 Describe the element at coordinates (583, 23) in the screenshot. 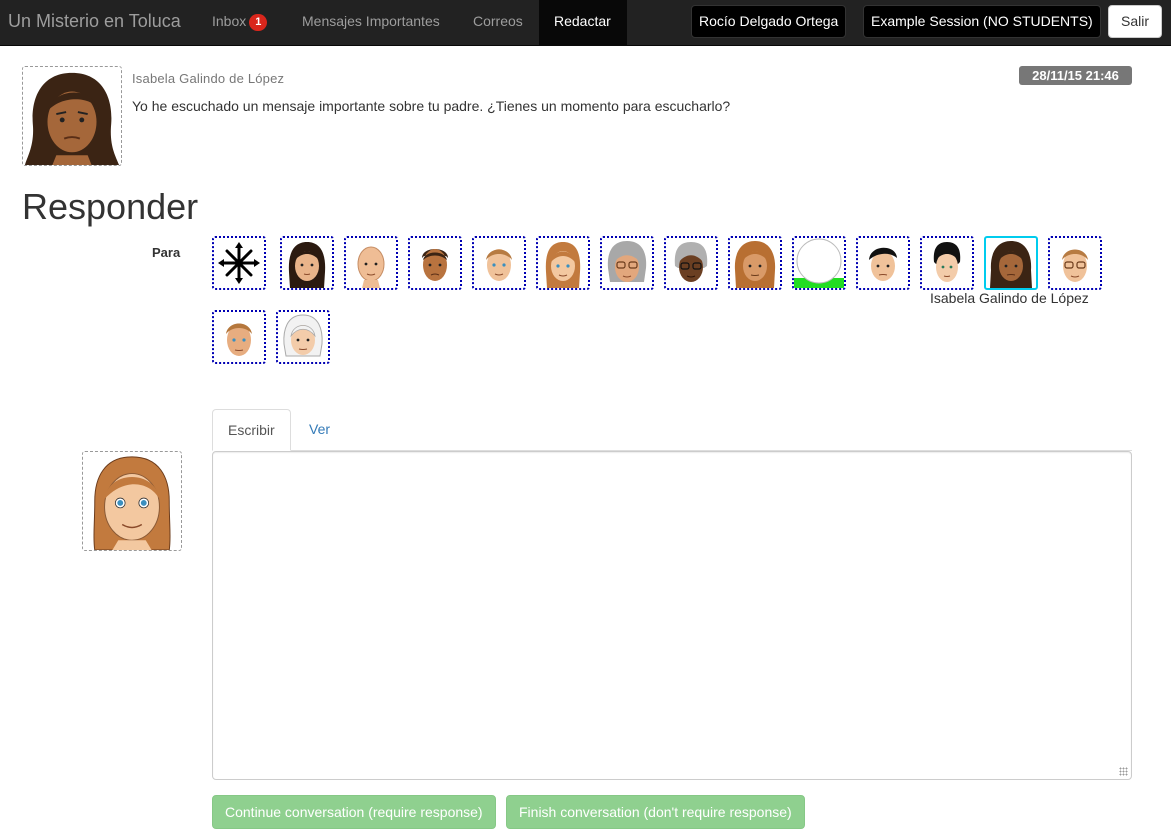

I see `nav-redactar: Redactar` at that location.